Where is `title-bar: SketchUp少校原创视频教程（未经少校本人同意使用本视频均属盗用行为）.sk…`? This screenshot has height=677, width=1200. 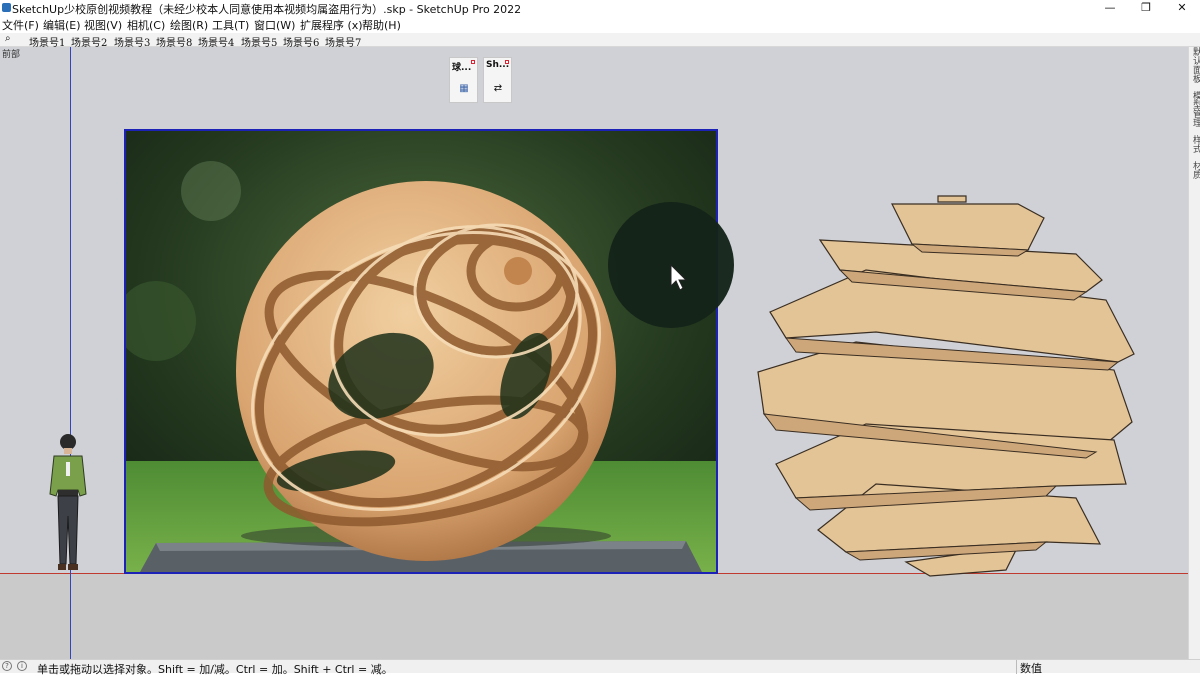
title-bar: SketchUp少校原创视频教程（未经少校本人同意使用本视频均属盗用行为）.sk… is located at coordinates (600, 8).